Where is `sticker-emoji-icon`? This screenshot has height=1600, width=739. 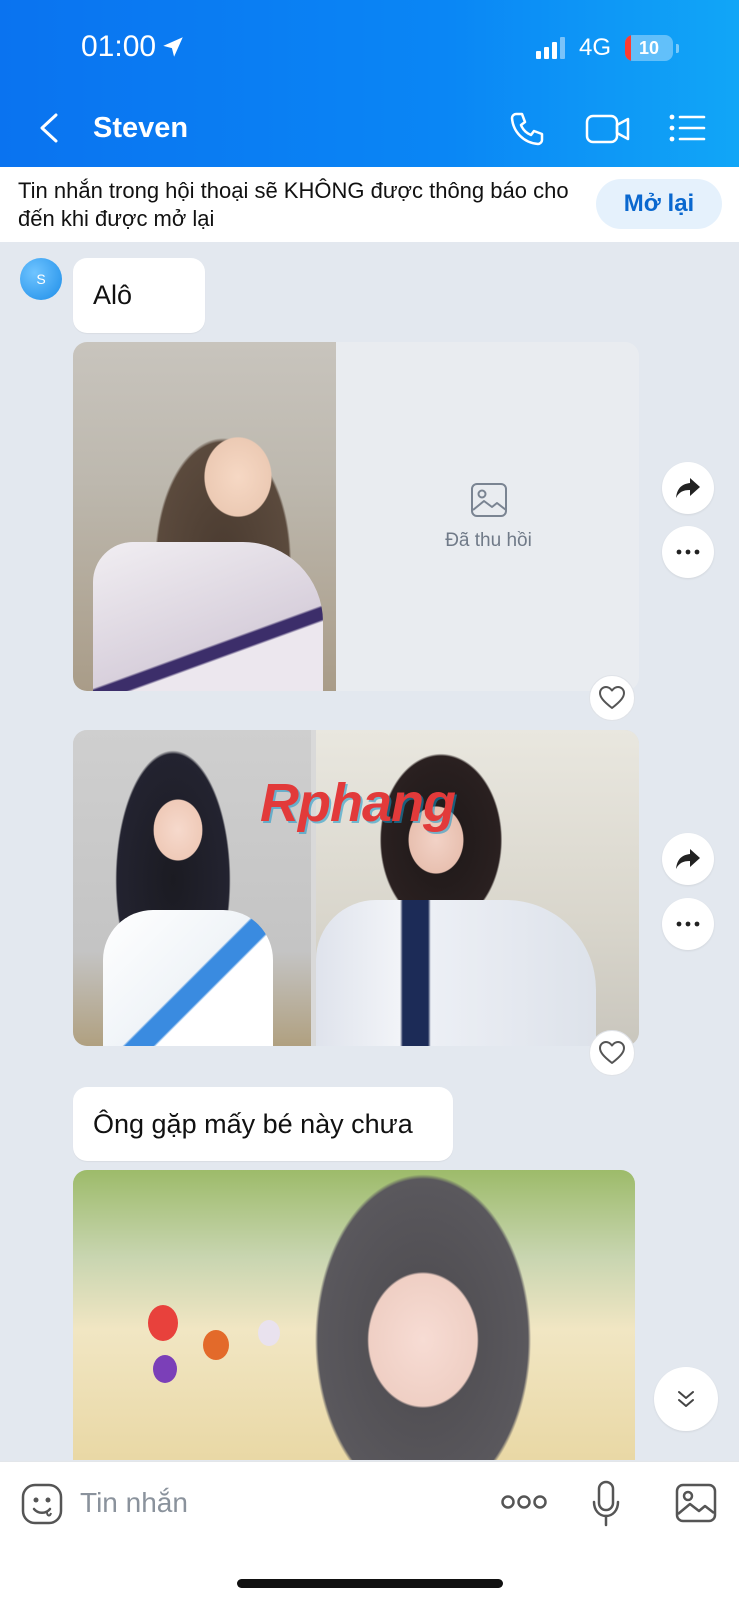
sticker-emoji-icon is located at coordinates (42, 1504).